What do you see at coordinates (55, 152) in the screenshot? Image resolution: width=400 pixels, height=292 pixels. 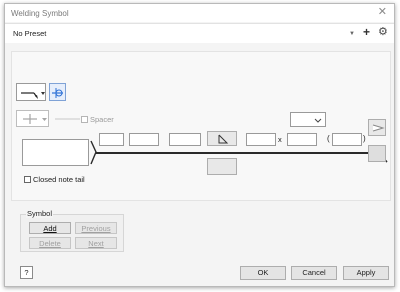 I see `note-tail-box` at bounding box center [55, 152].